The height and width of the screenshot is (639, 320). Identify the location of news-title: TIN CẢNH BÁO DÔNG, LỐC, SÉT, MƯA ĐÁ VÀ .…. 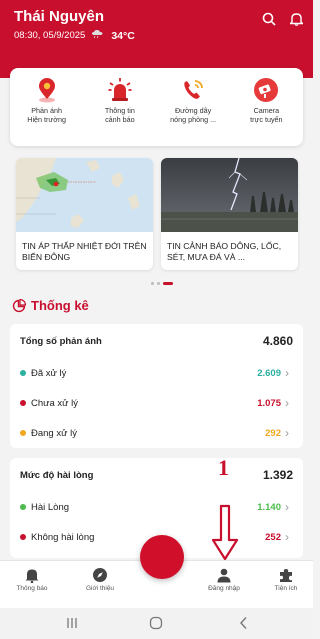
(224, 251).